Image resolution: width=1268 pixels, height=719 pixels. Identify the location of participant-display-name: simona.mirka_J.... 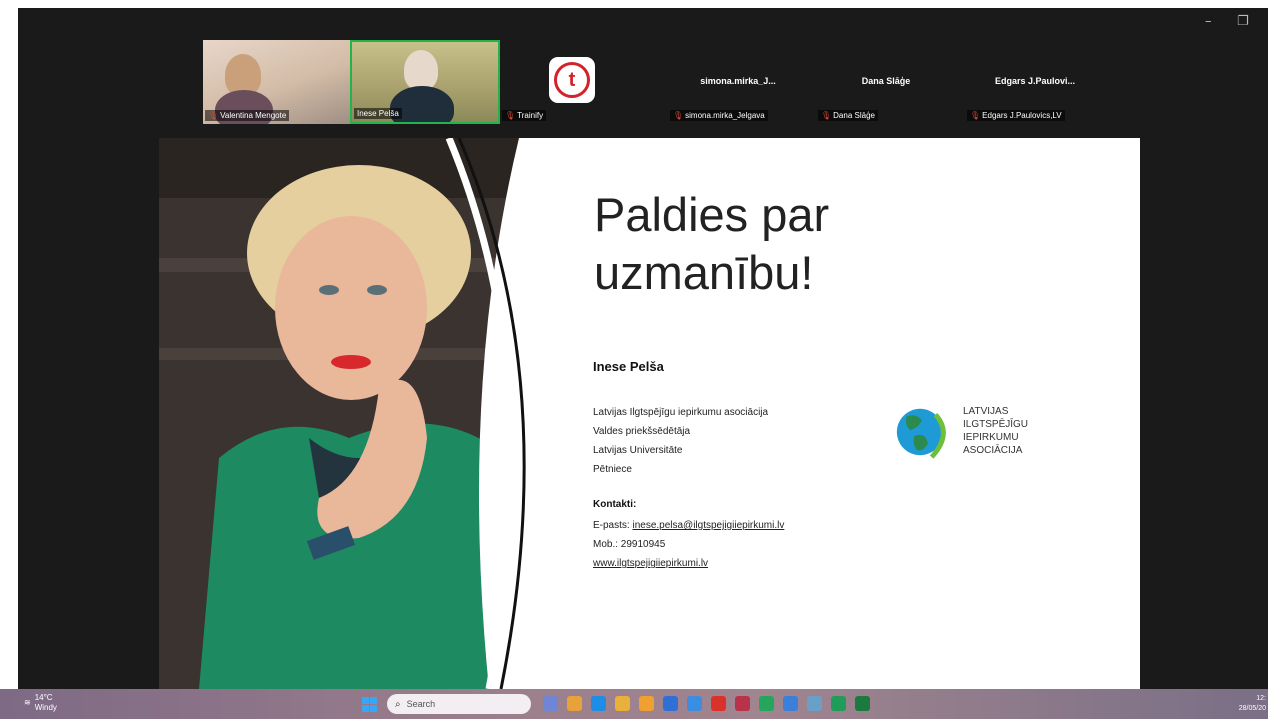
(738, 81).